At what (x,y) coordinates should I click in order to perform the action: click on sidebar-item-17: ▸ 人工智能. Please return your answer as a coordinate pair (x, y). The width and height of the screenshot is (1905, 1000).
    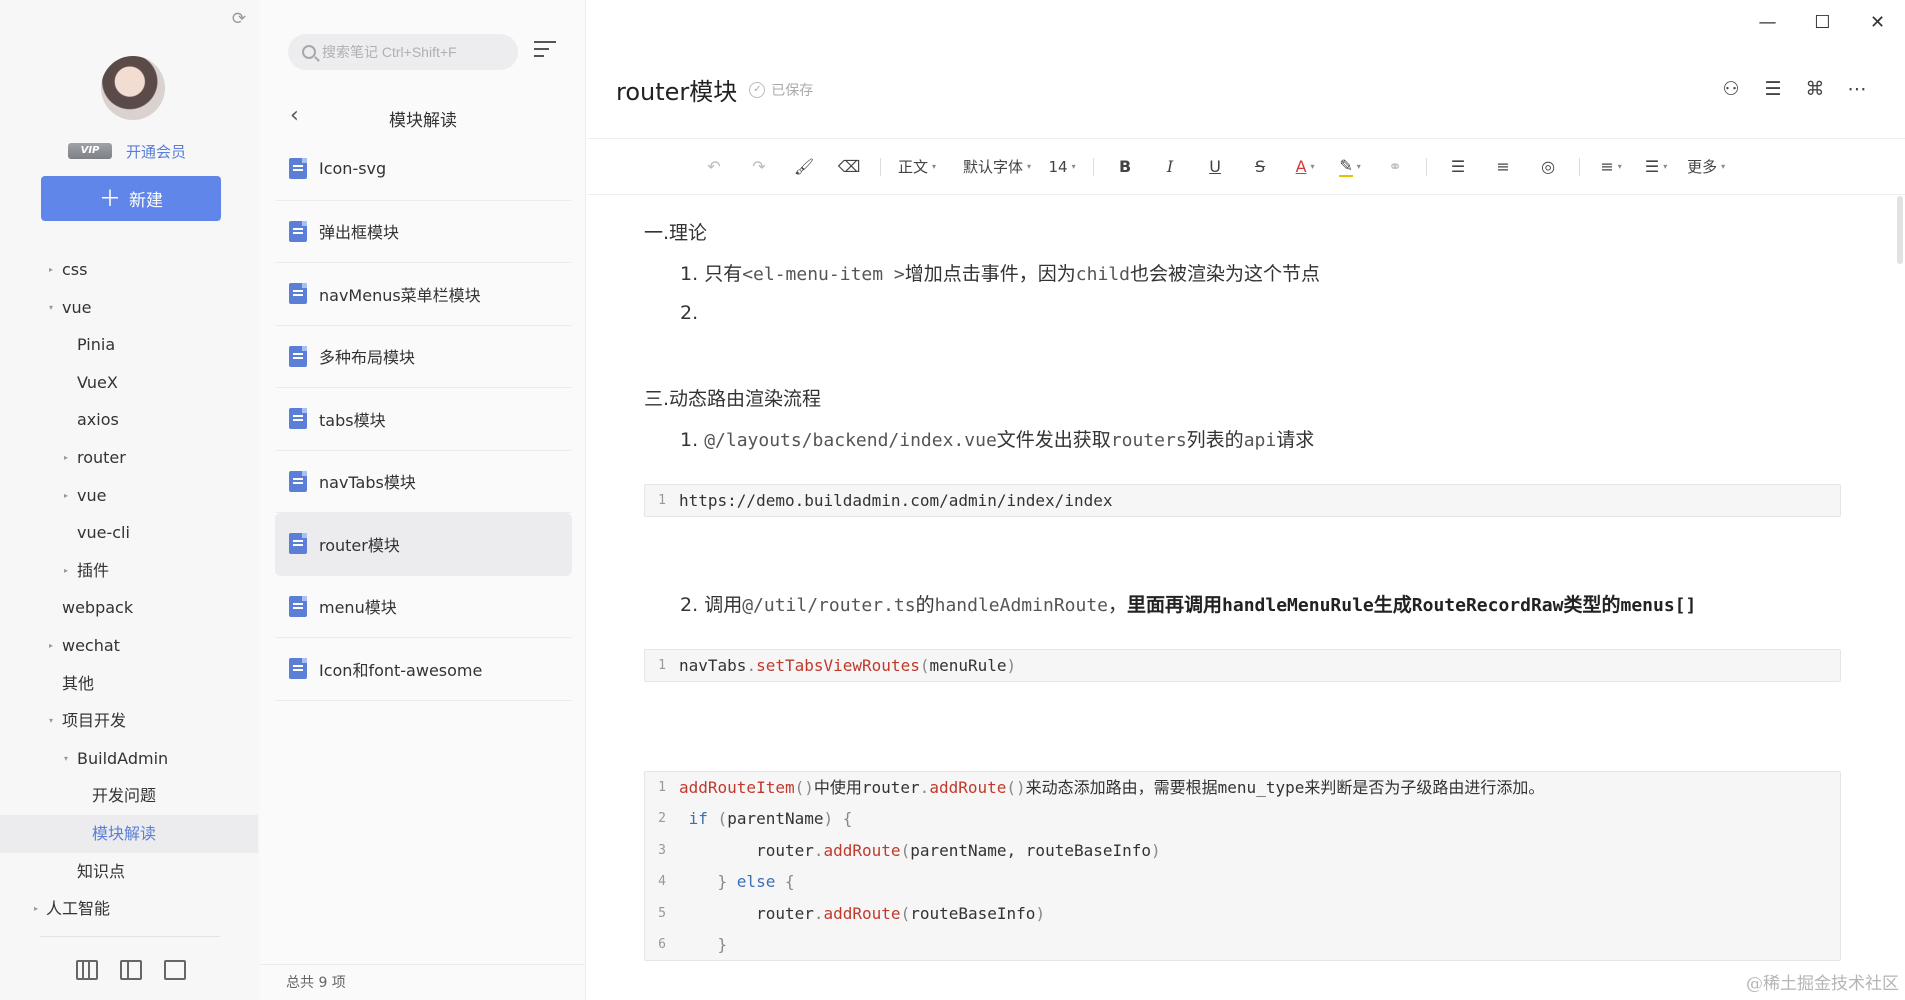
    Looking at the image, I should click on (129, 909).